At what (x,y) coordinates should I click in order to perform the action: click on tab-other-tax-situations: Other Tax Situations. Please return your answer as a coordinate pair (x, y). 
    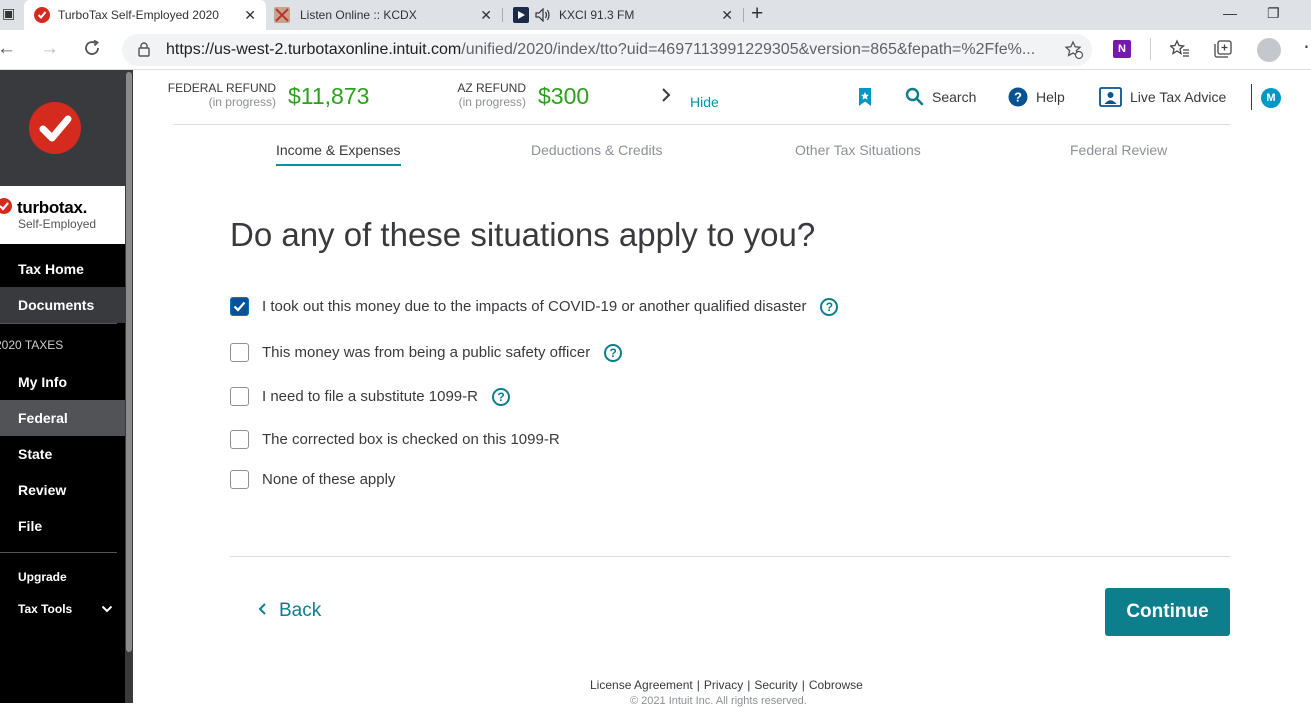
    Looking at the image, I should click on (858, 150).